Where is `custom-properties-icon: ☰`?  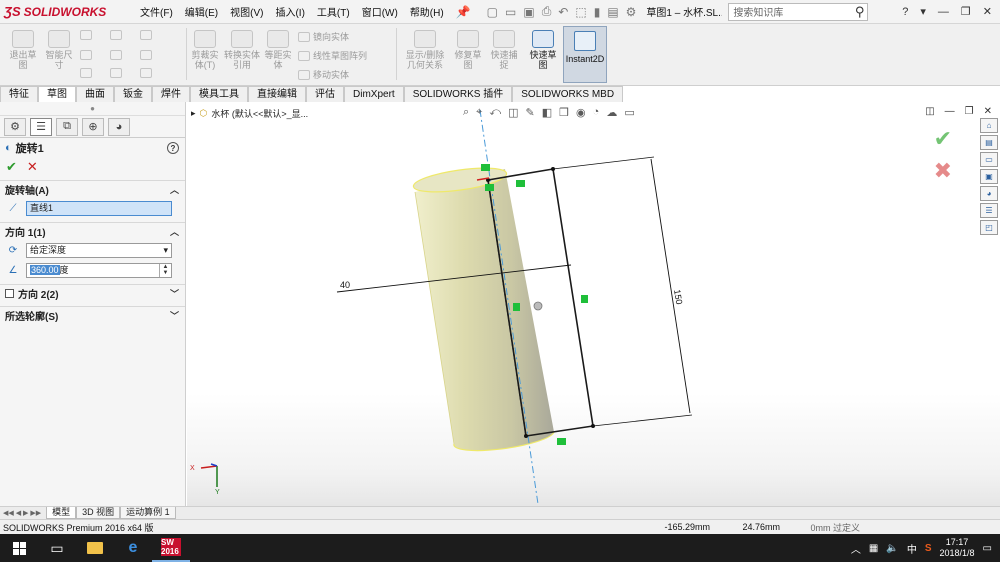
custom-properties-icon: ☰ is located at coordinates (989, 210).